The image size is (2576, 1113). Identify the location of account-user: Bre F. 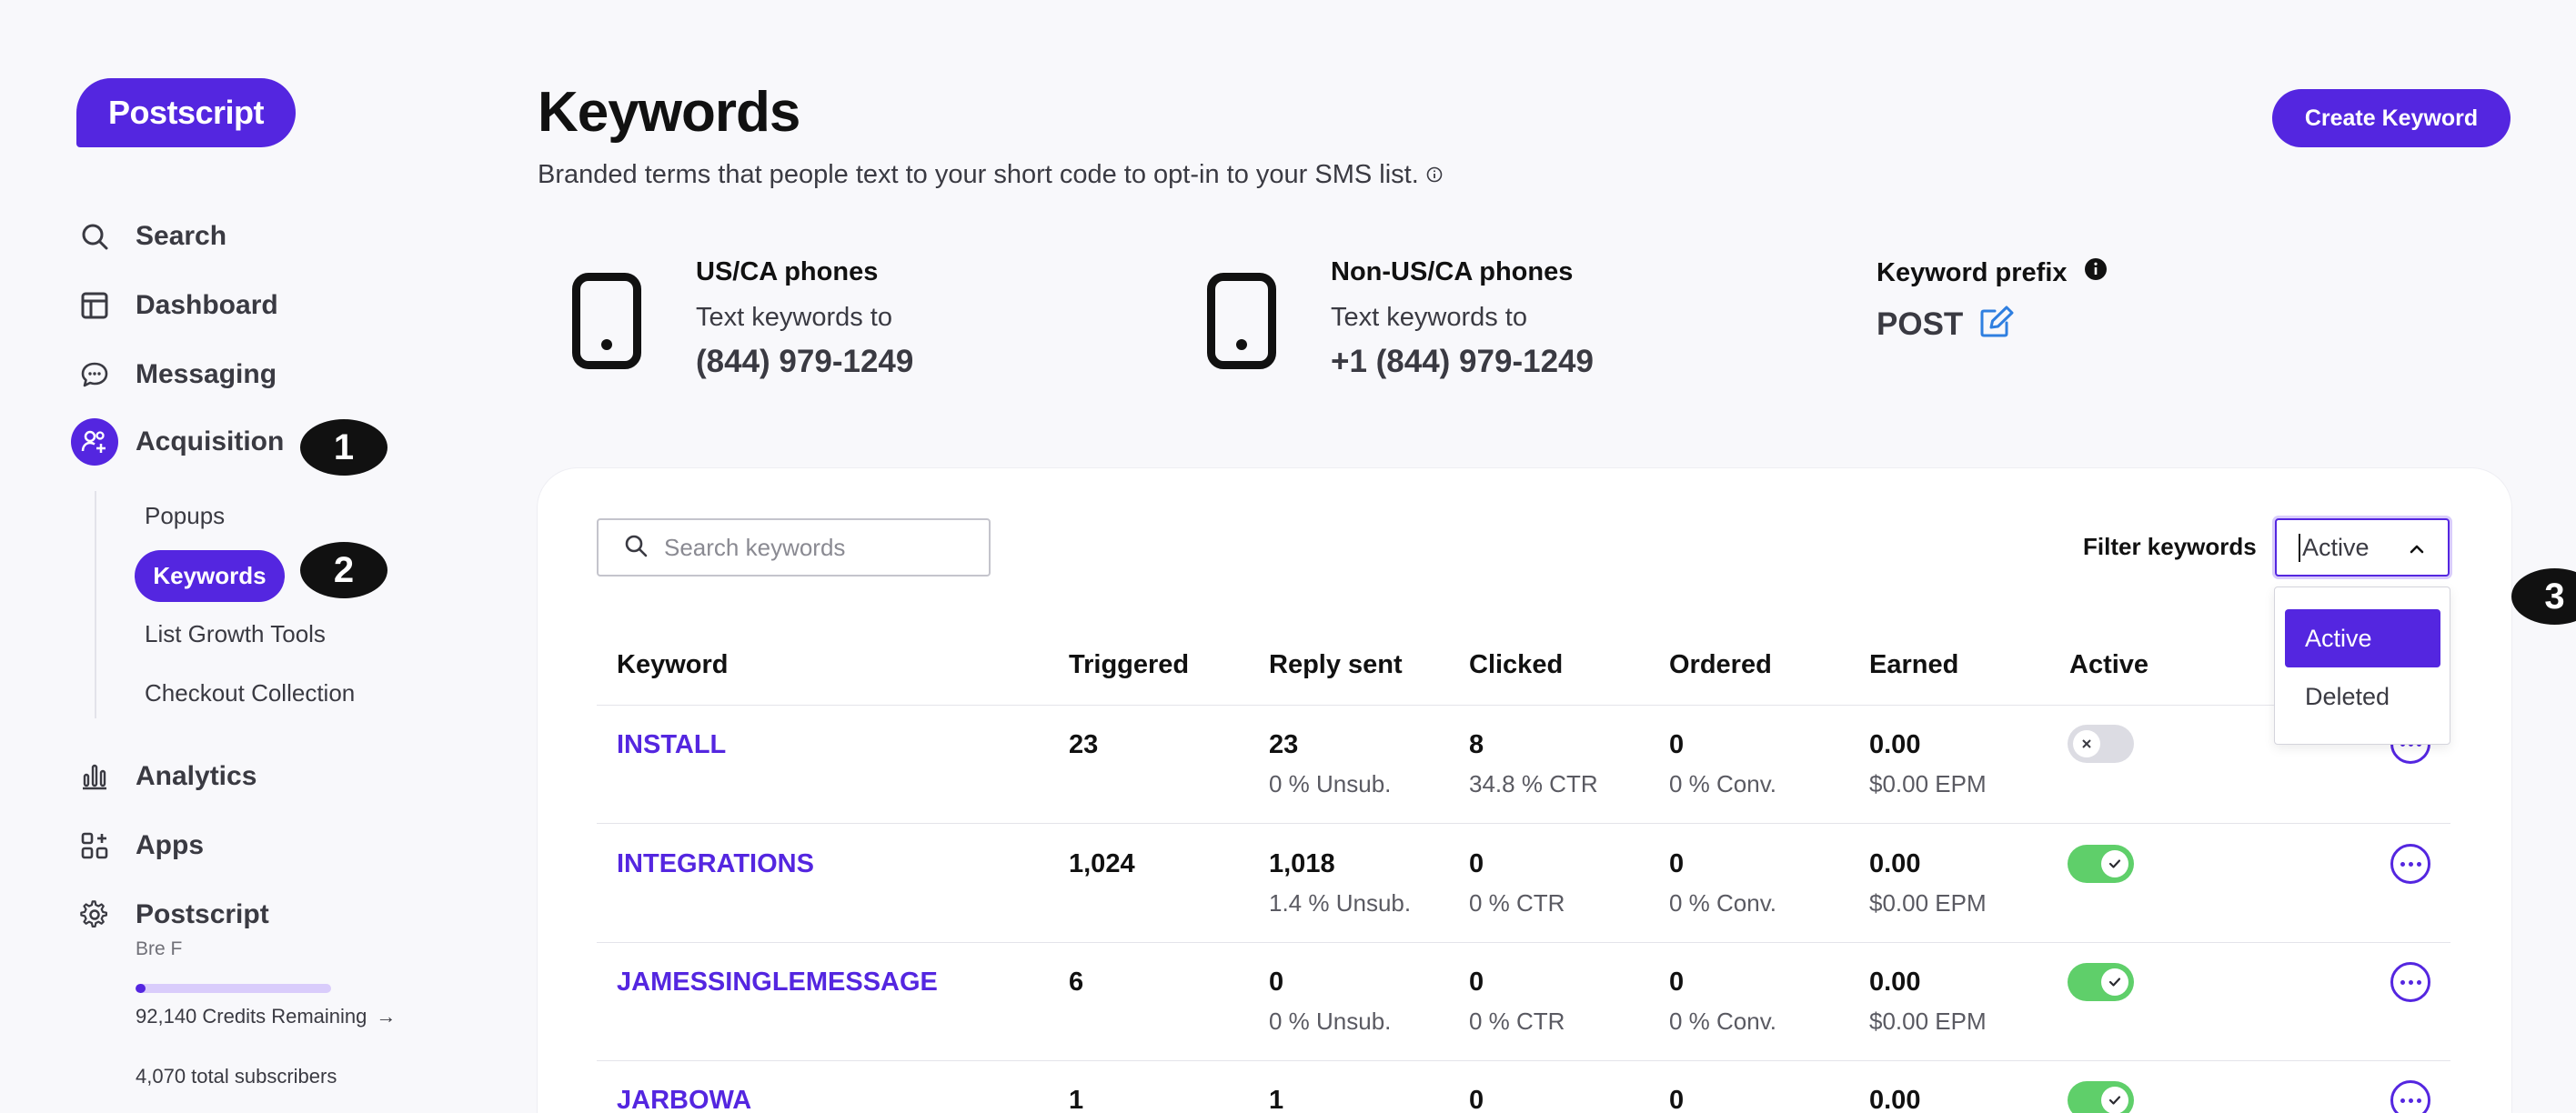
(159, 949).